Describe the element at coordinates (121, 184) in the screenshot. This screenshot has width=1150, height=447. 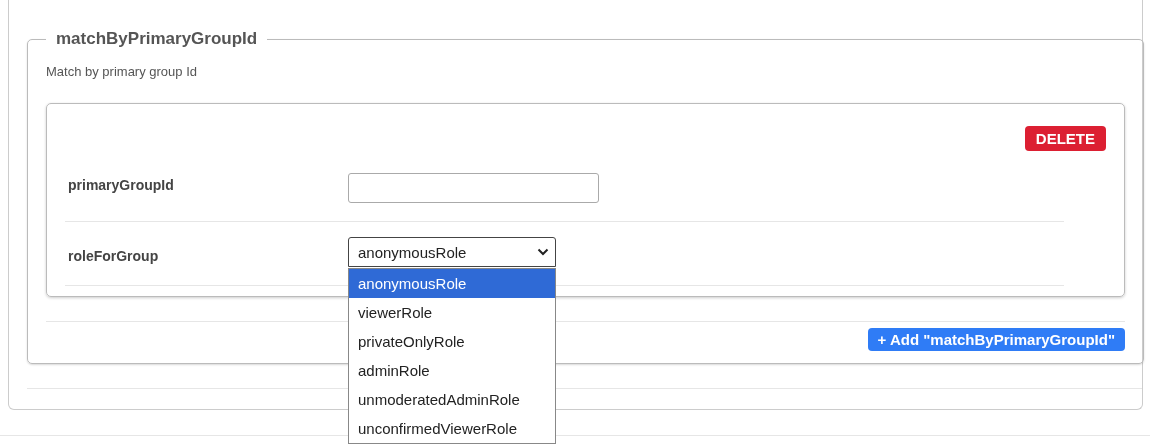
I see `field-label: primaryGroupId` at that location.